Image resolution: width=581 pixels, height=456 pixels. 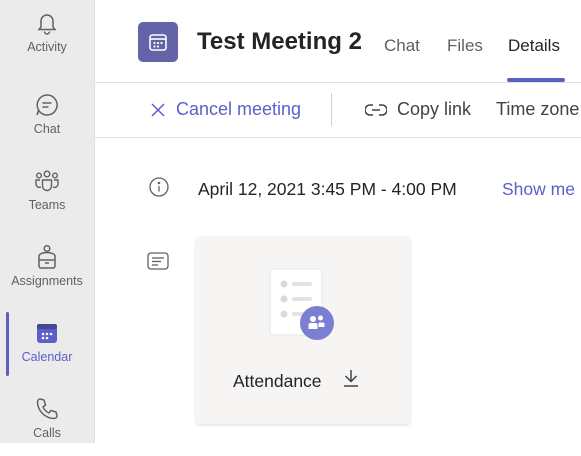 I want to click on teams-icon, so click(x=47, y=181).